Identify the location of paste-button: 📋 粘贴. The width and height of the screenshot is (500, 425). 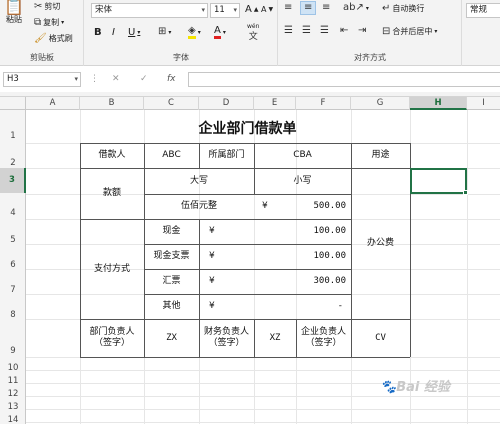
(14, 12).